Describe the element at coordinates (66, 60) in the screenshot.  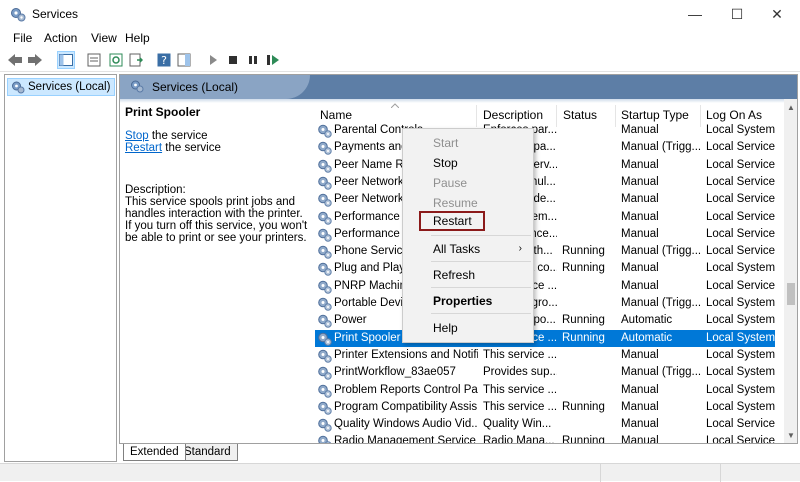
I see `console-tree-icon` at that location.